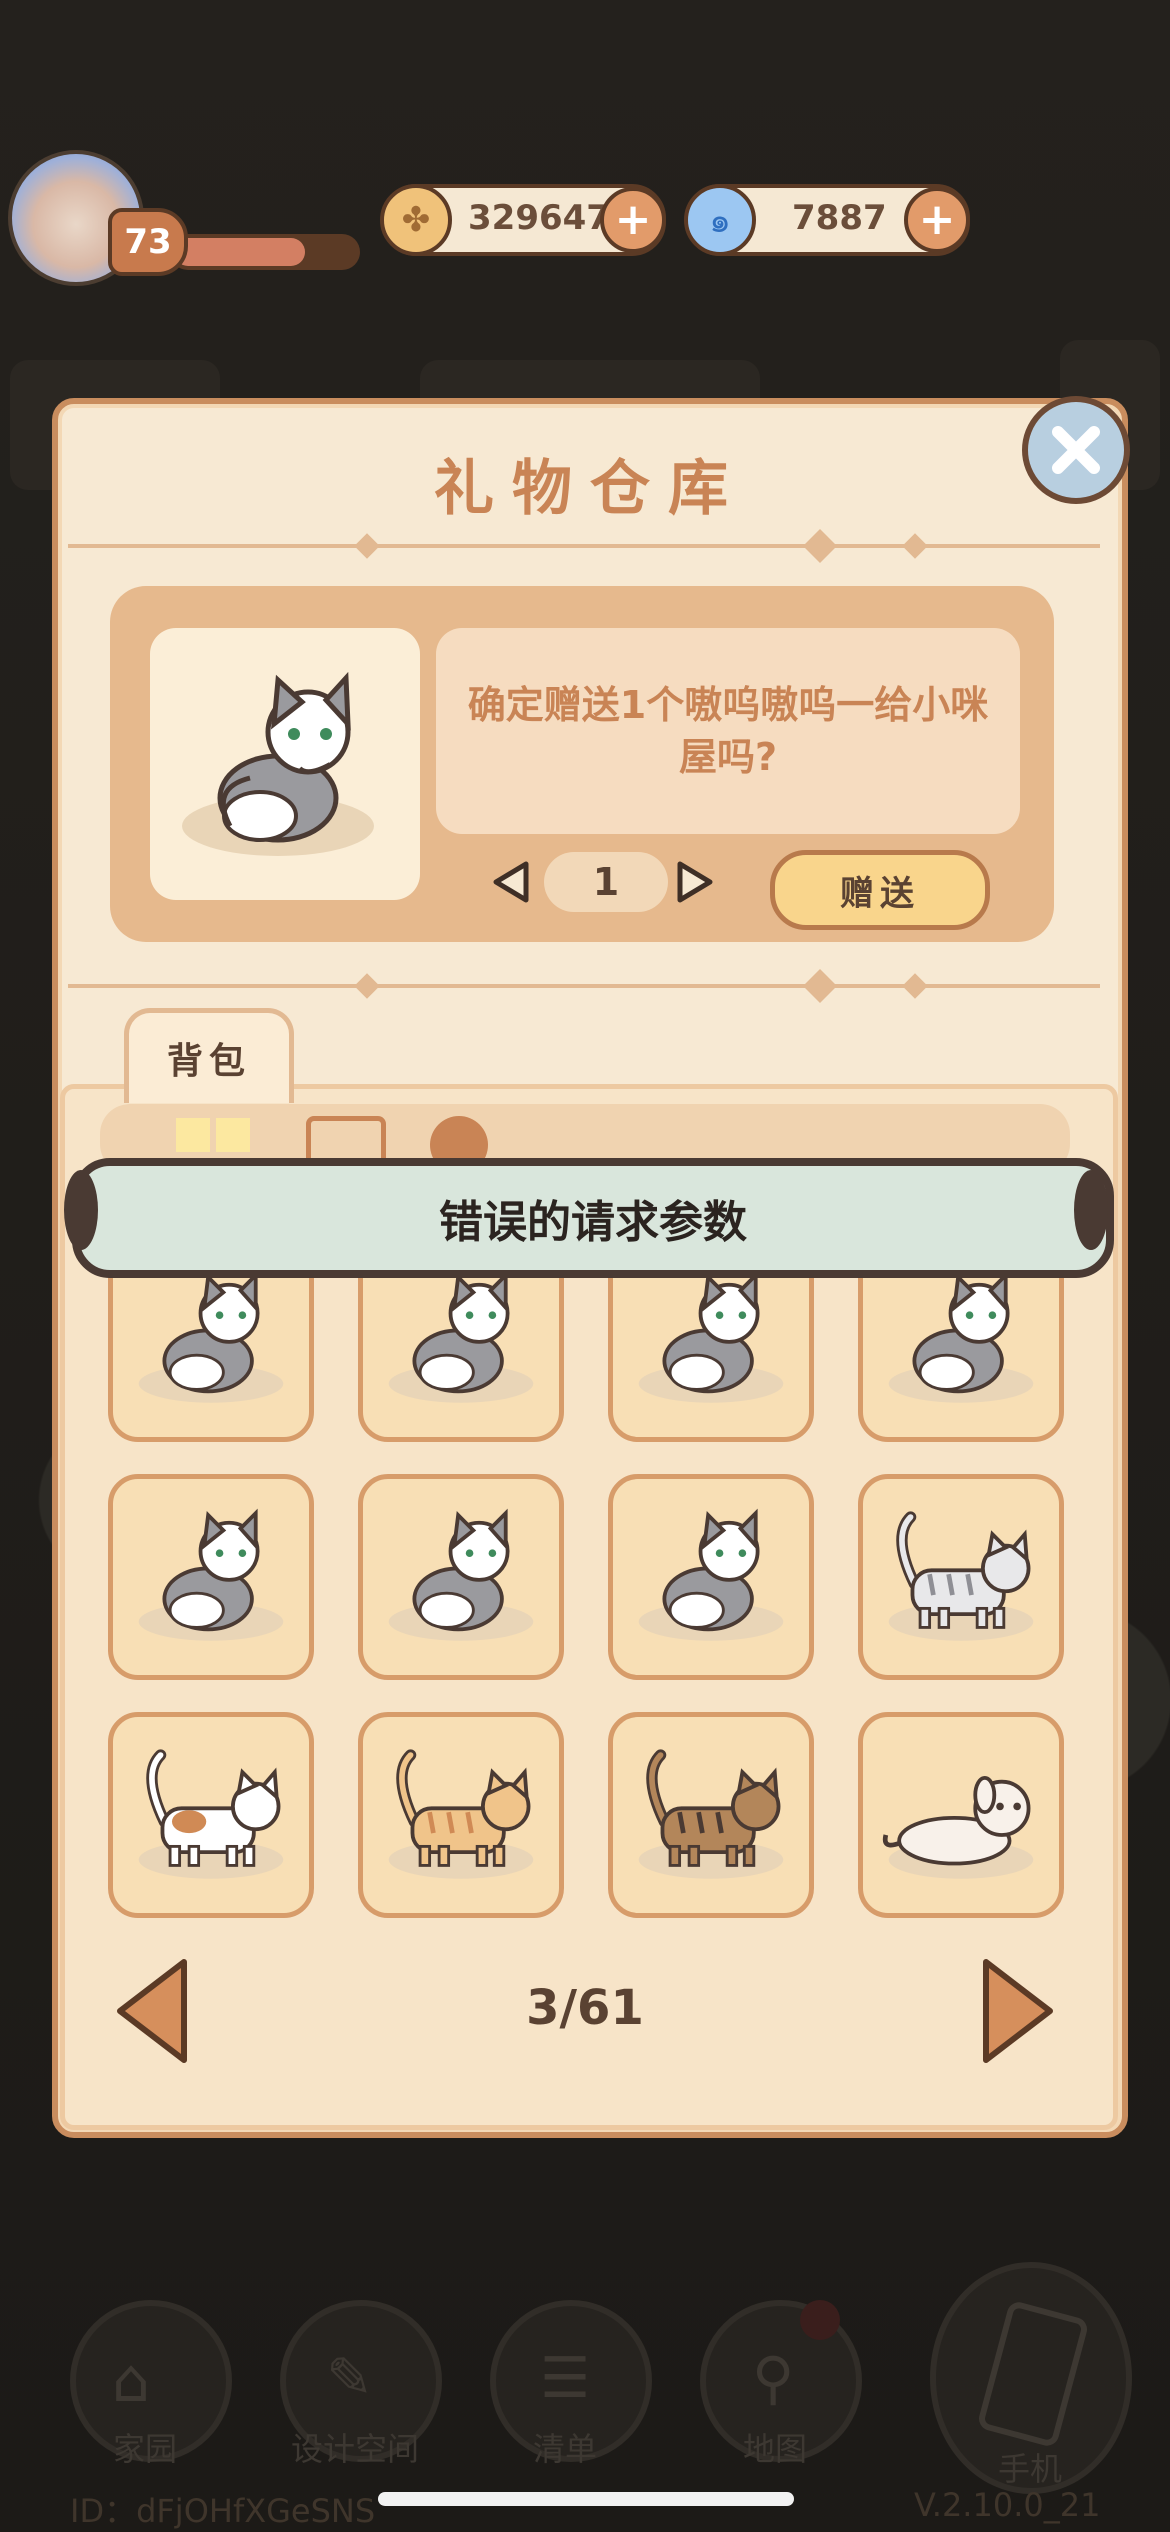 The image size is (1170, 2532). What do you see at coordinates (565, 2378) in the screenshot?
I see `list-icon: ☰` at bounding box center [565, 2378].